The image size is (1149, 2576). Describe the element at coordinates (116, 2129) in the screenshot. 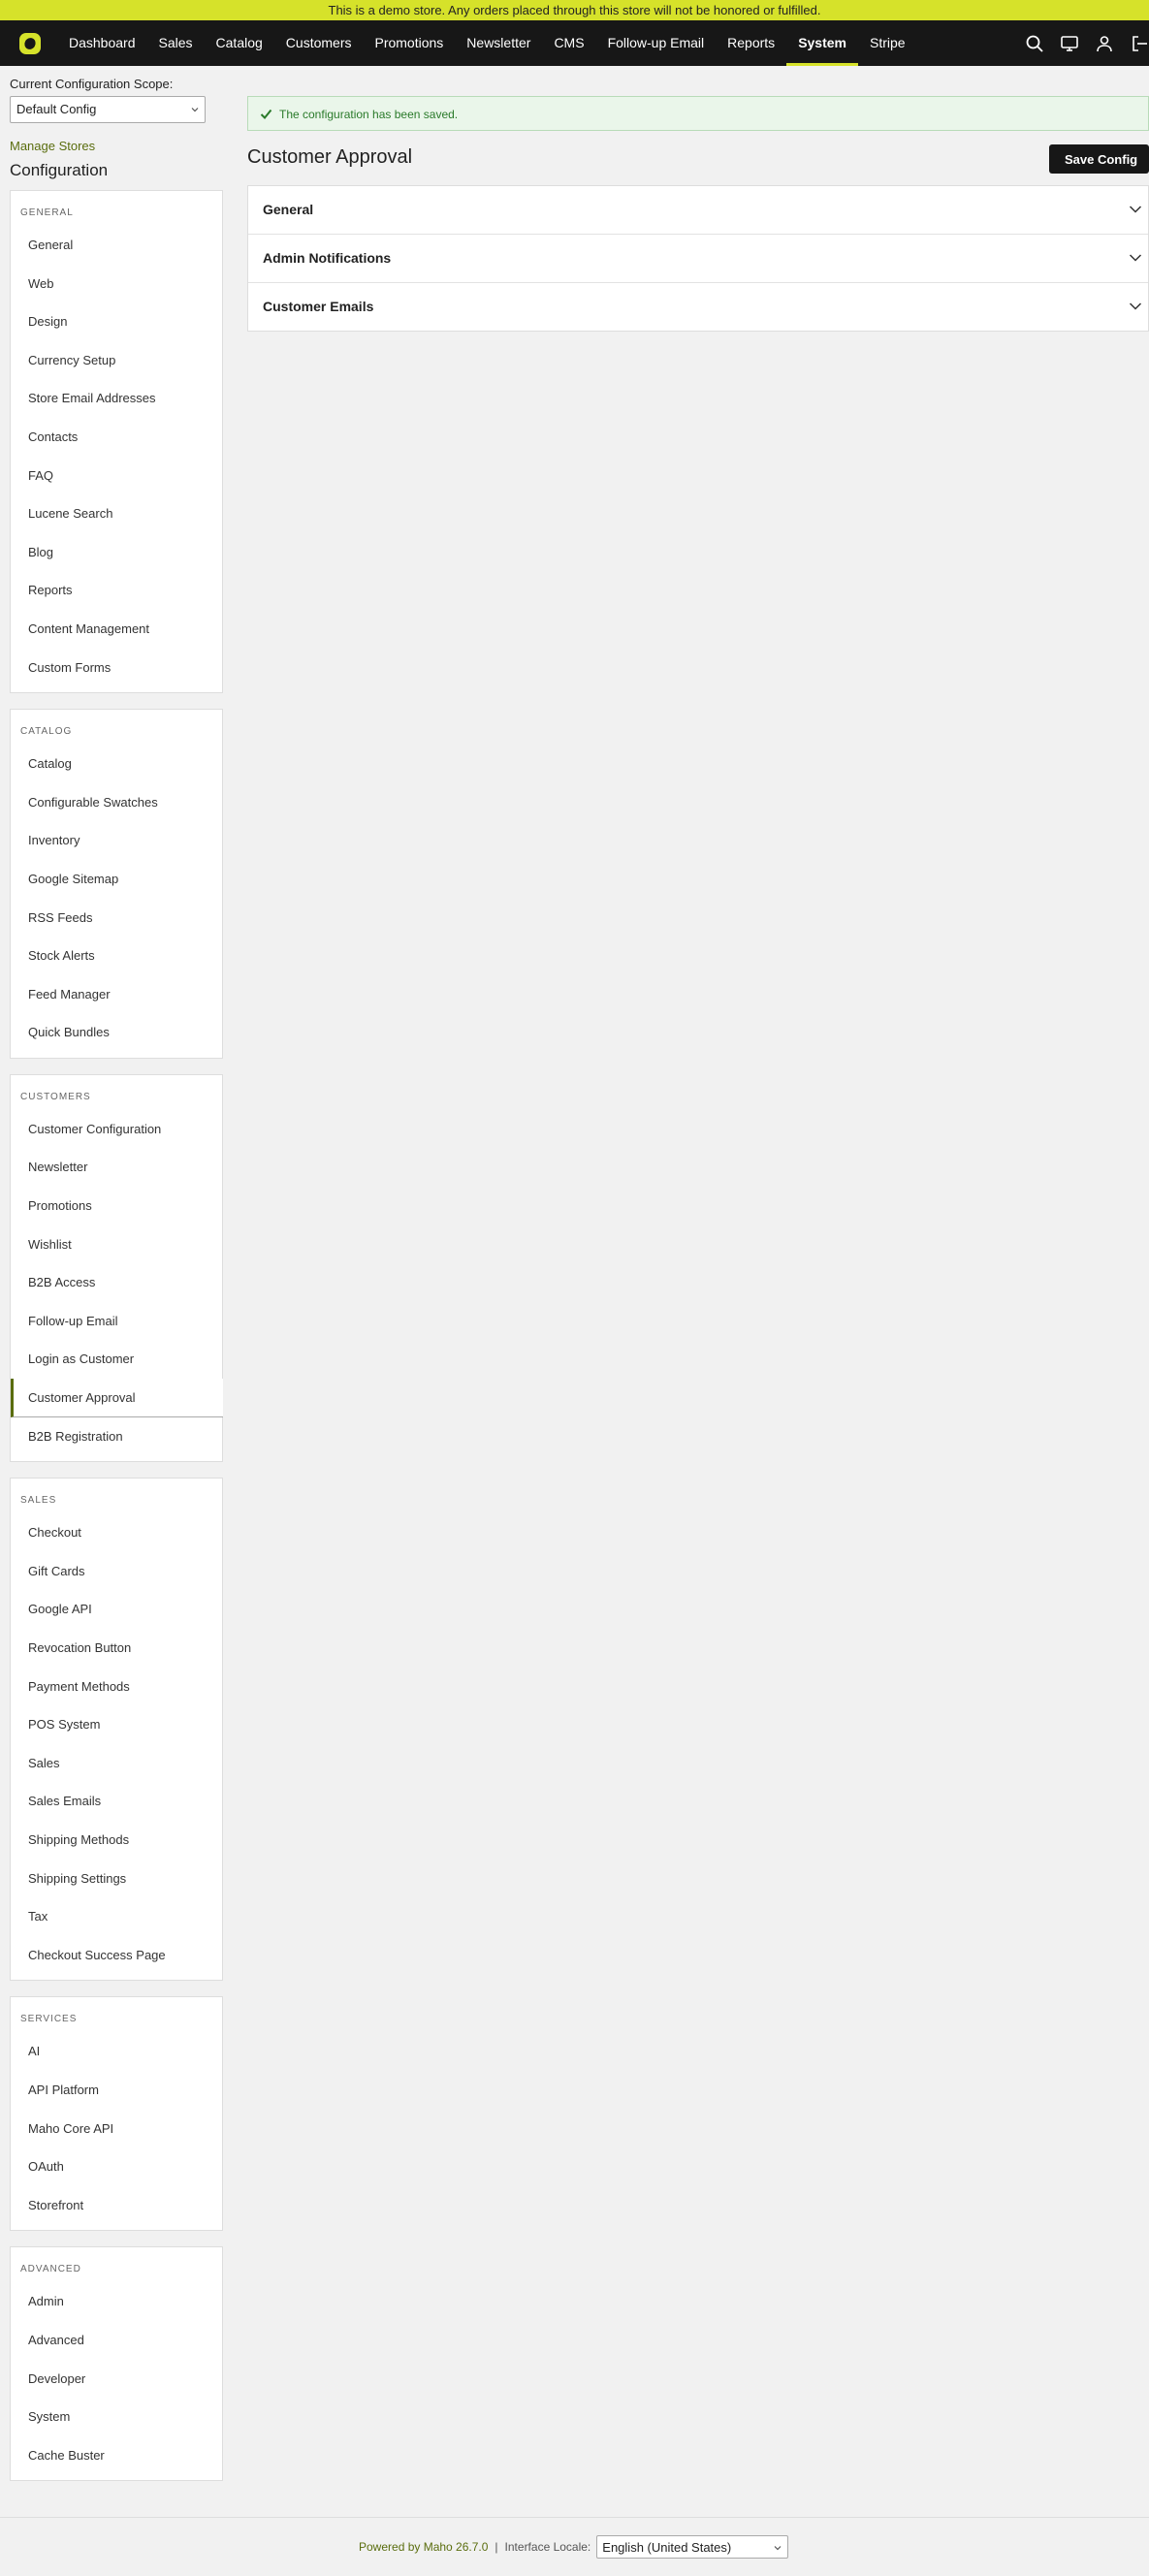

I see `sidebar-item-maho-core-api: Maho Core API` at that location.